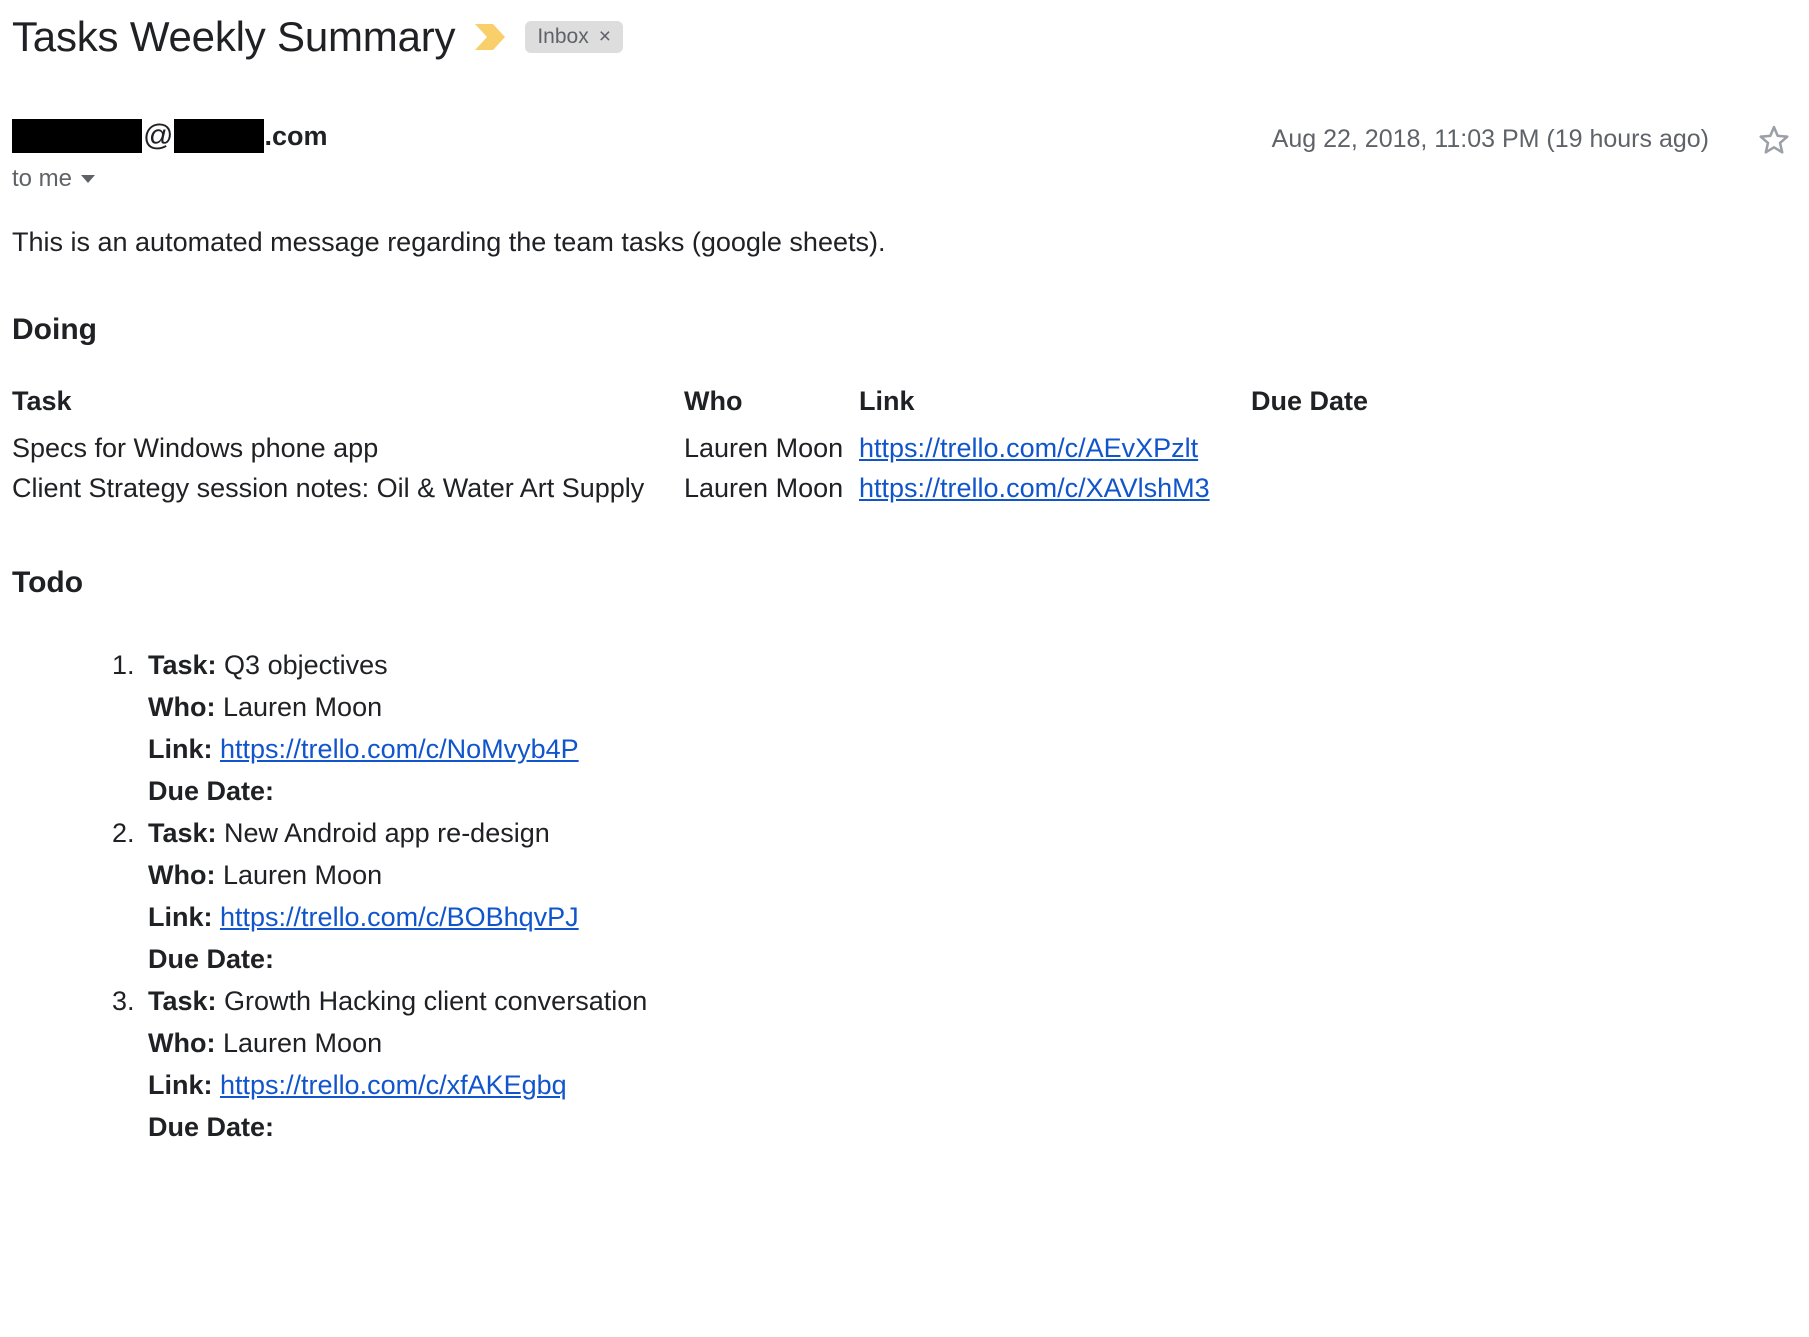 The height and width of the screenshot is (1337, 1809). What do you see at coordinates (563, 36) in the screenshot?
I see `label-chip-text: Inbox` at bounding box center [563, 36].